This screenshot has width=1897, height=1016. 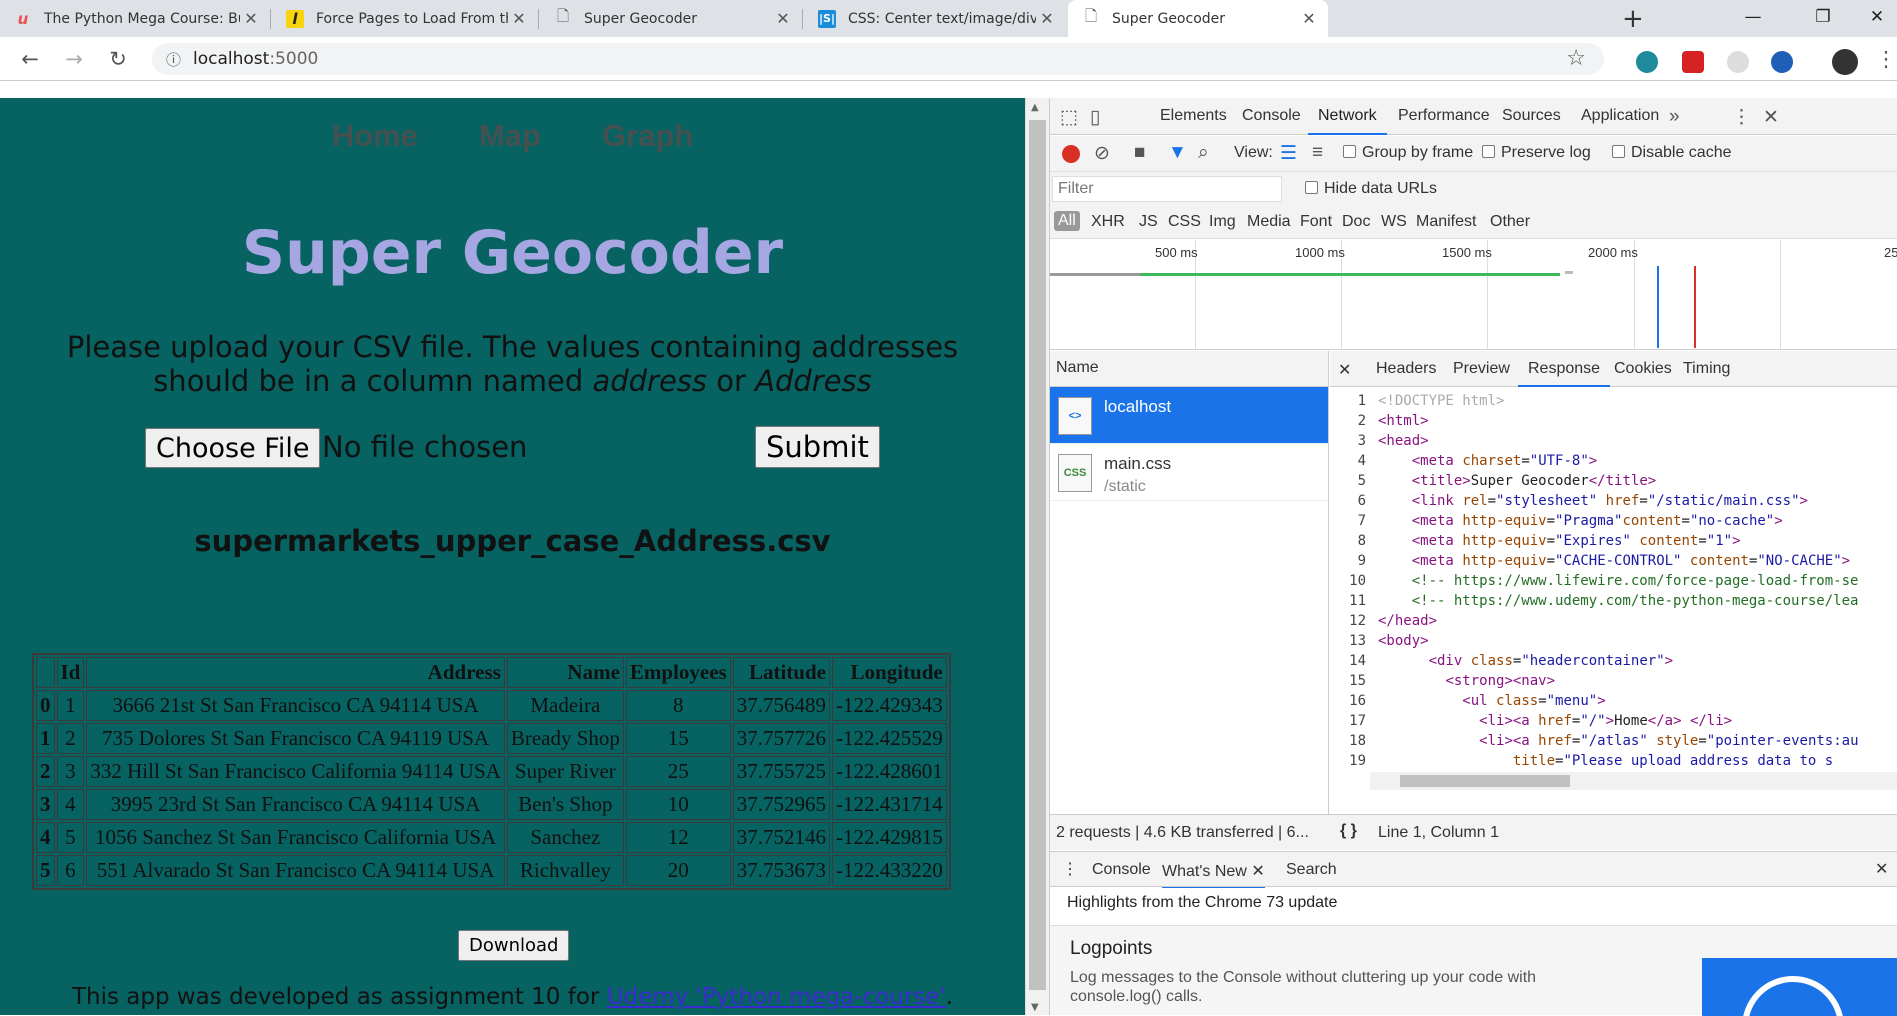 What do you see at coordinates (1071, 154) in the screenshot?
I see `record-icon` at bounding box center [1071, 154].